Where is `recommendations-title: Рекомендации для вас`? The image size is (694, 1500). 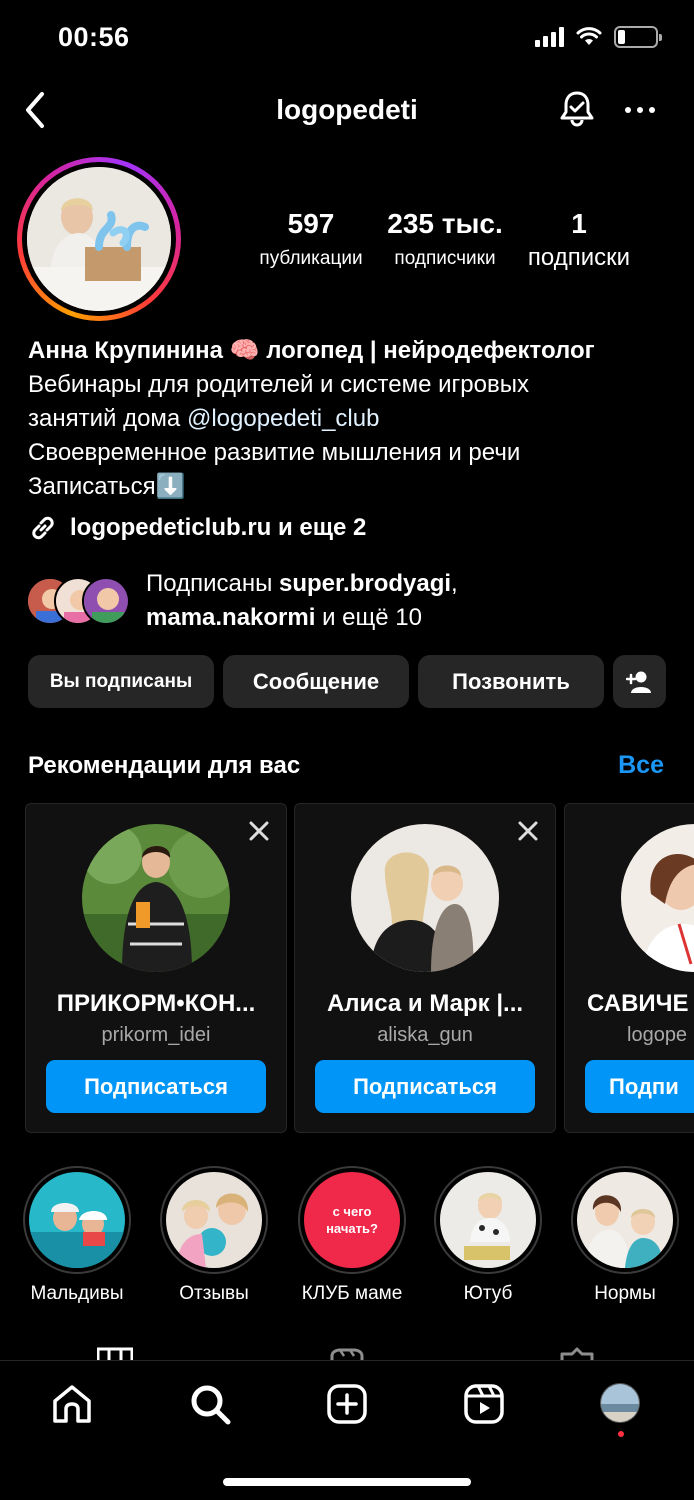 recommendations-title: Рекомендации для вас is located at coordinates (164, 765).